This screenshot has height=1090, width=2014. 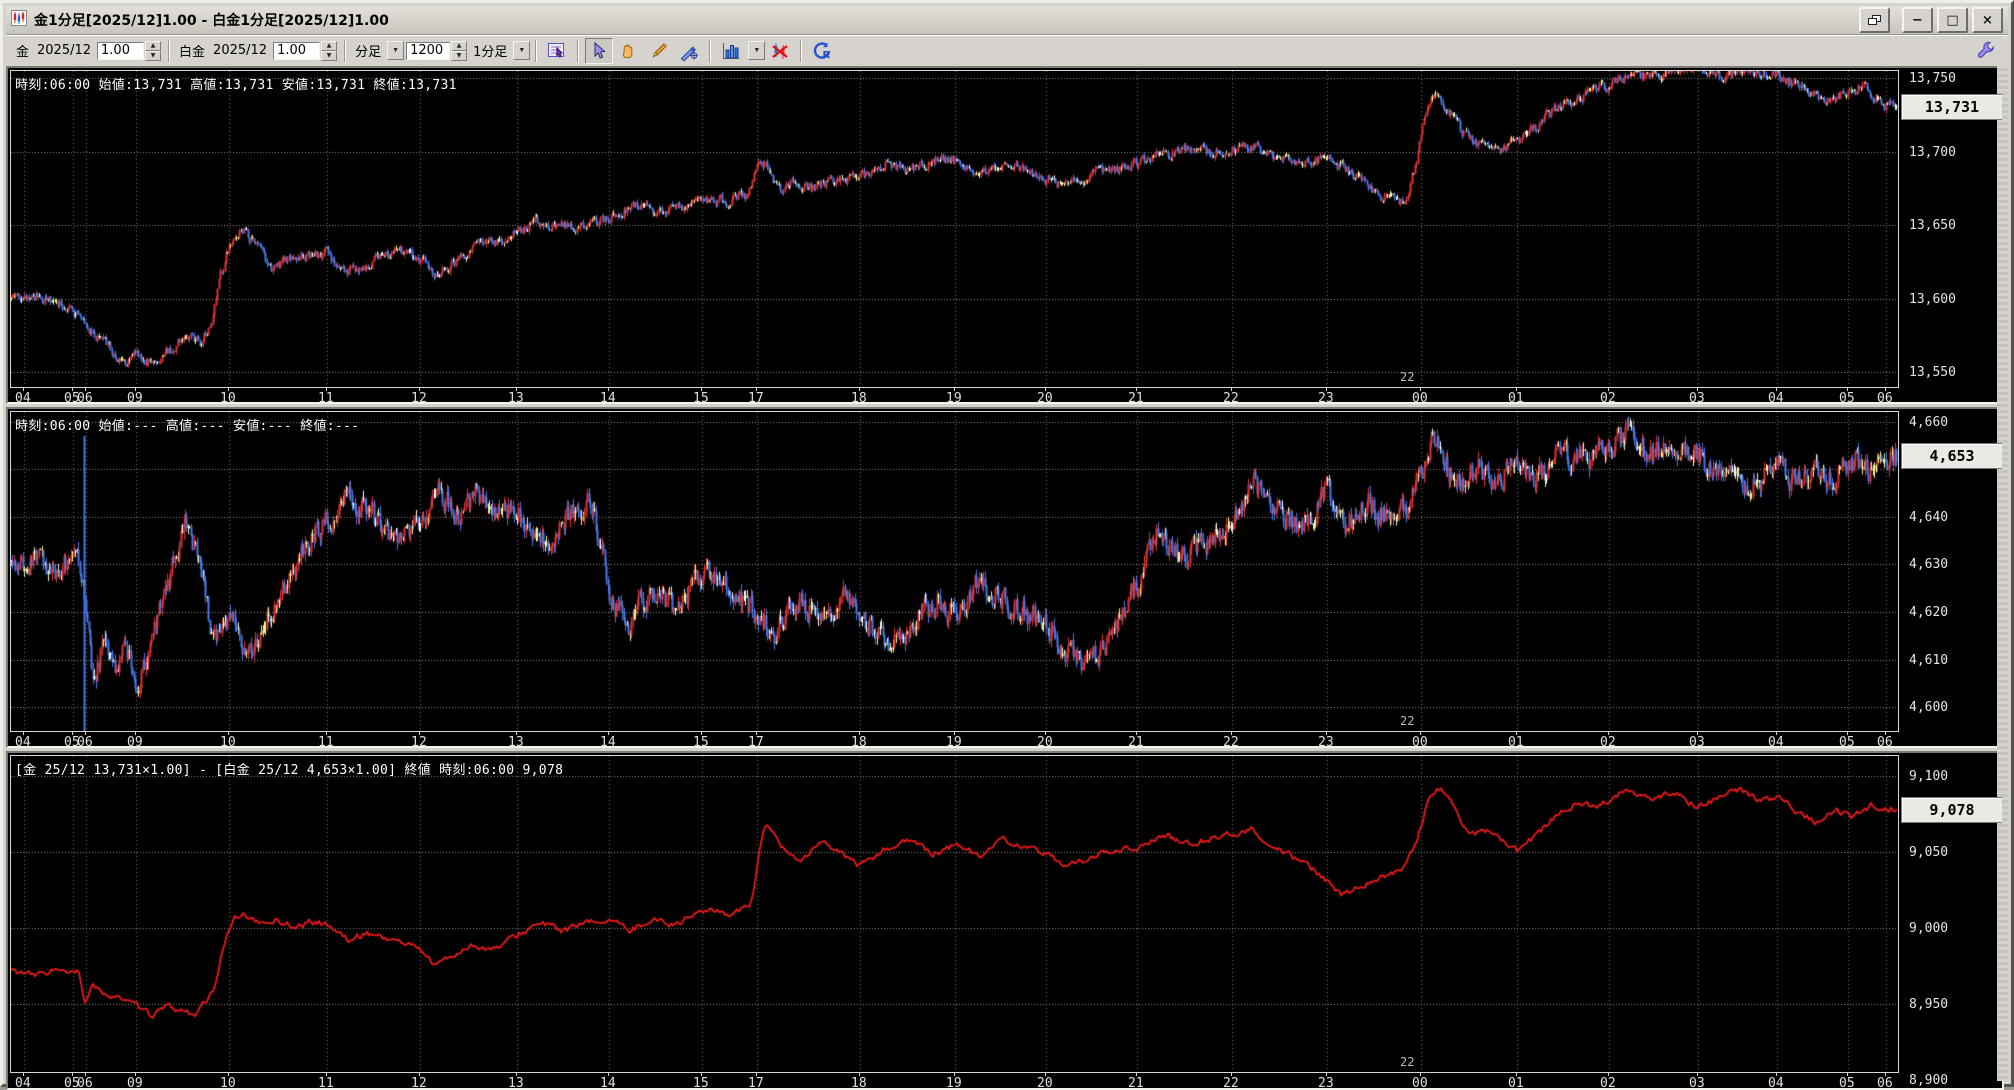 What do you see at coordinates (121, 50) in the screenshot?
I see `gold-ratio-input` at bounding box center [121, 50].